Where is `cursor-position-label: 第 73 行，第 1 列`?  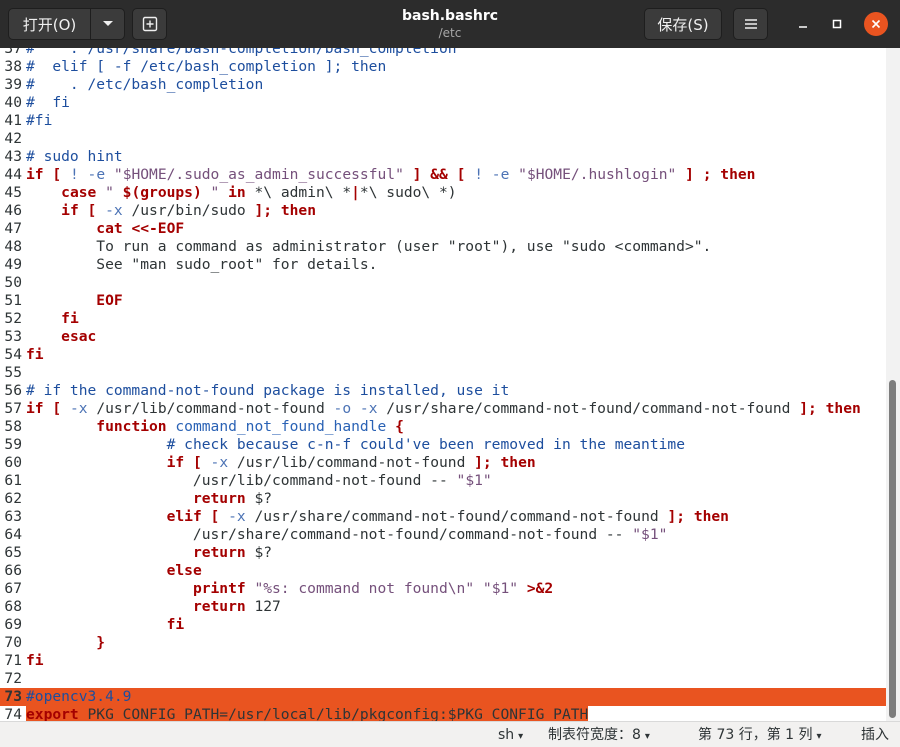 cursor-position-label: 第 73 行，第 1 列 is located at coordinates (755, 735).